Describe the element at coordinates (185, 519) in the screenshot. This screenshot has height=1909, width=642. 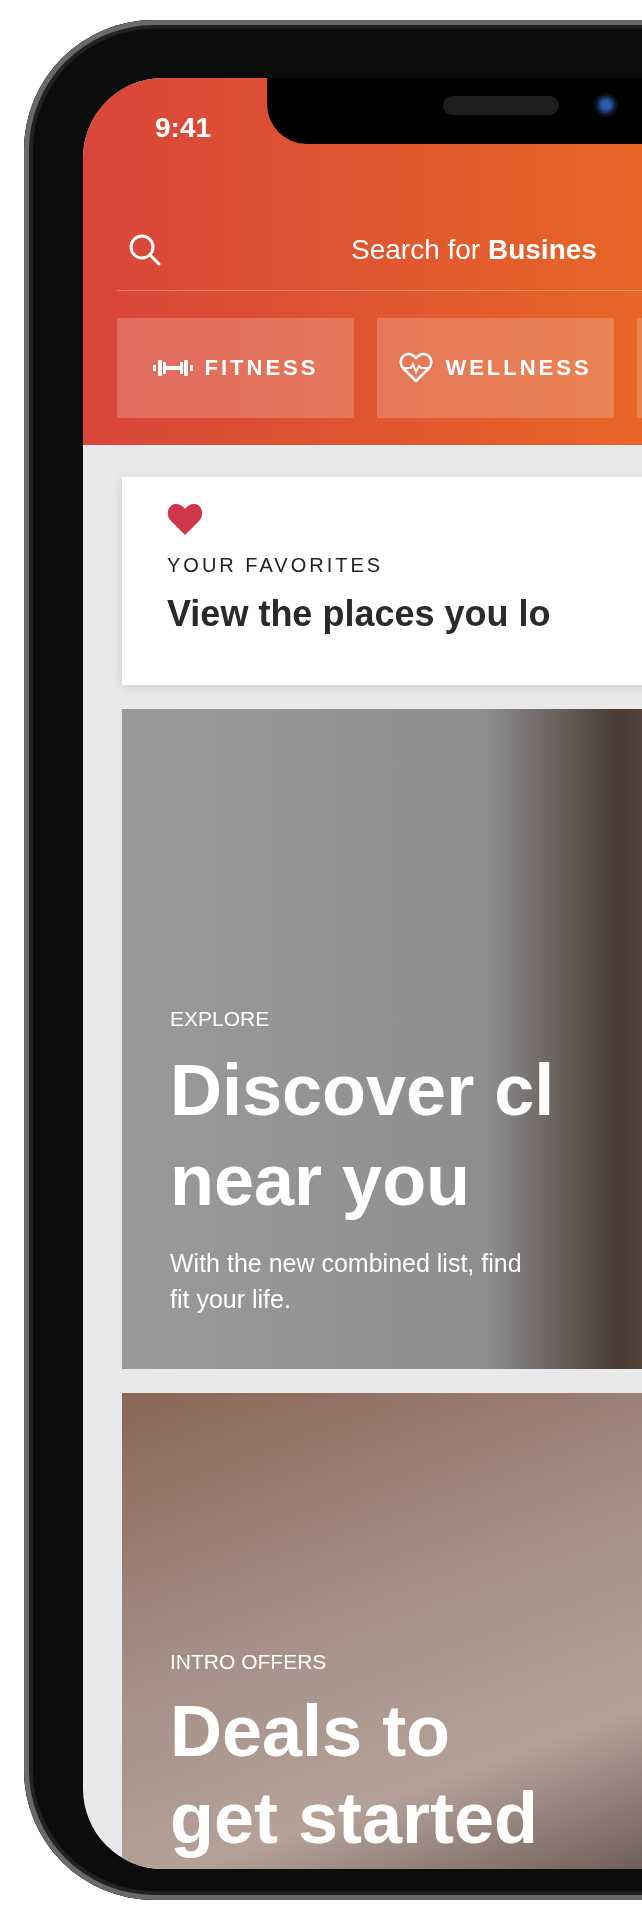
I see `heart-icon` at that location.